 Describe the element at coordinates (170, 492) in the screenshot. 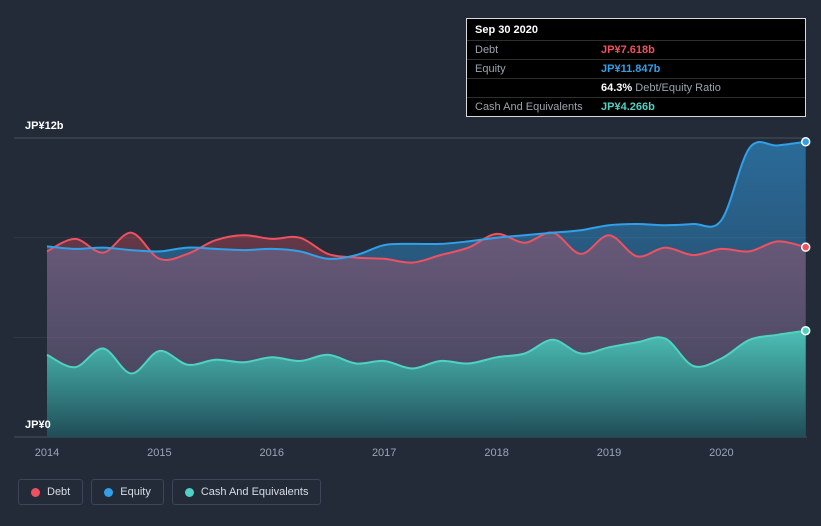

I see `legend: Debt Equity Cash And Equivalents` at that location.